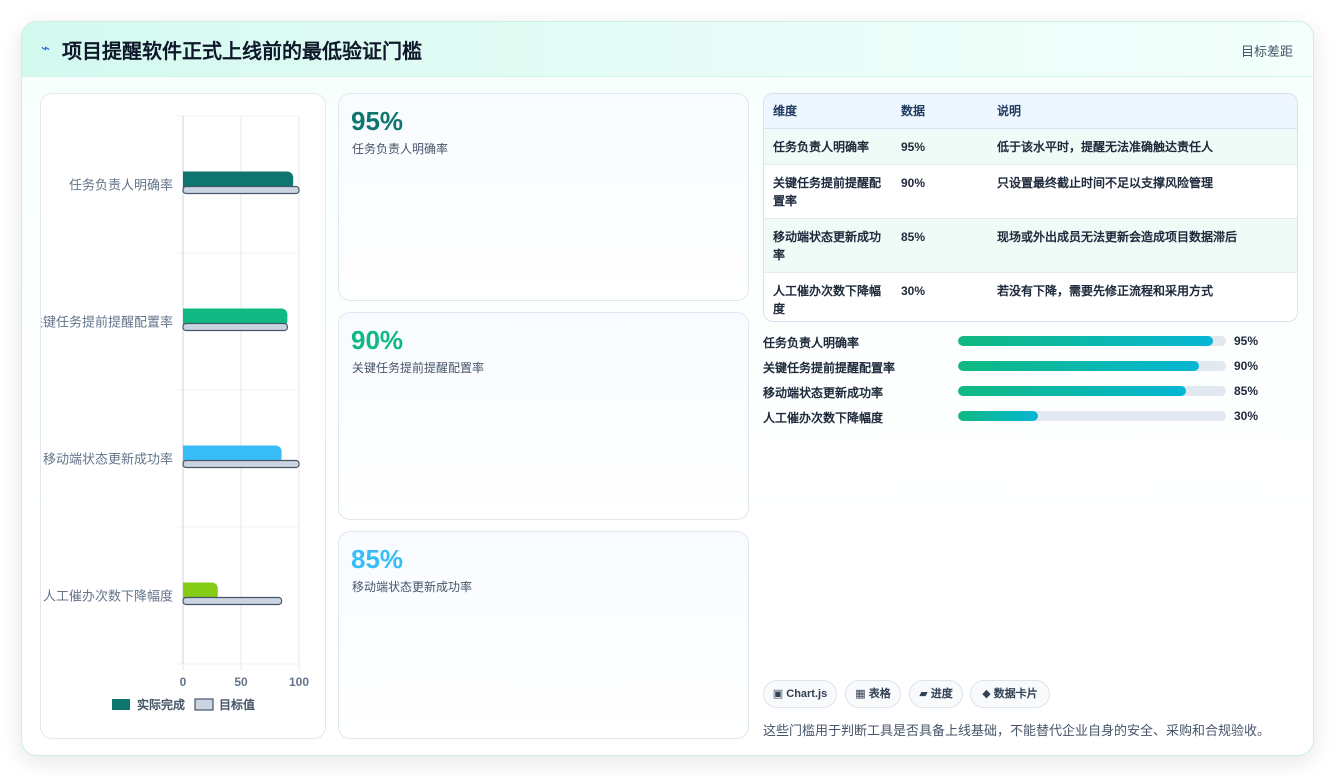 The image size is (1336, 776). What do you see at coordinates (377, 121) in the screenshot?
I see `kpi-value: 95%` at bounding box center [377, 121].